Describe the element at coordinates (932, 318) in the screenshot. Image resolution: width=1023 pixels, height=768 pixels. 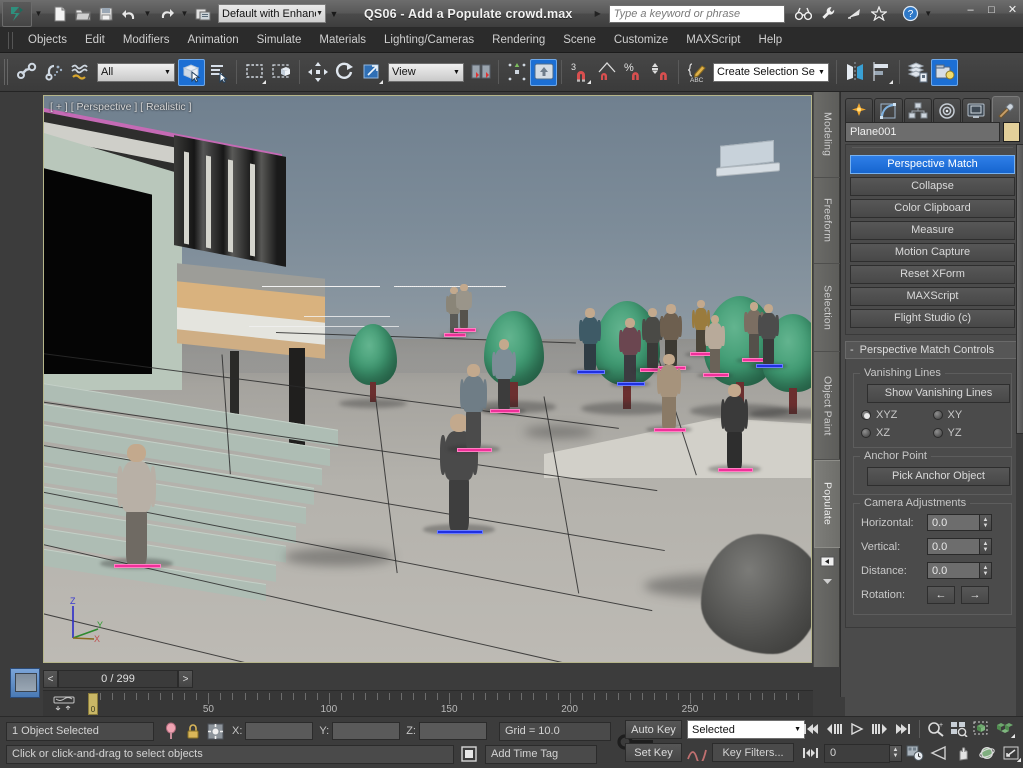
I see `utility-flight-studio-button: Flight Studio (c)` at that location.